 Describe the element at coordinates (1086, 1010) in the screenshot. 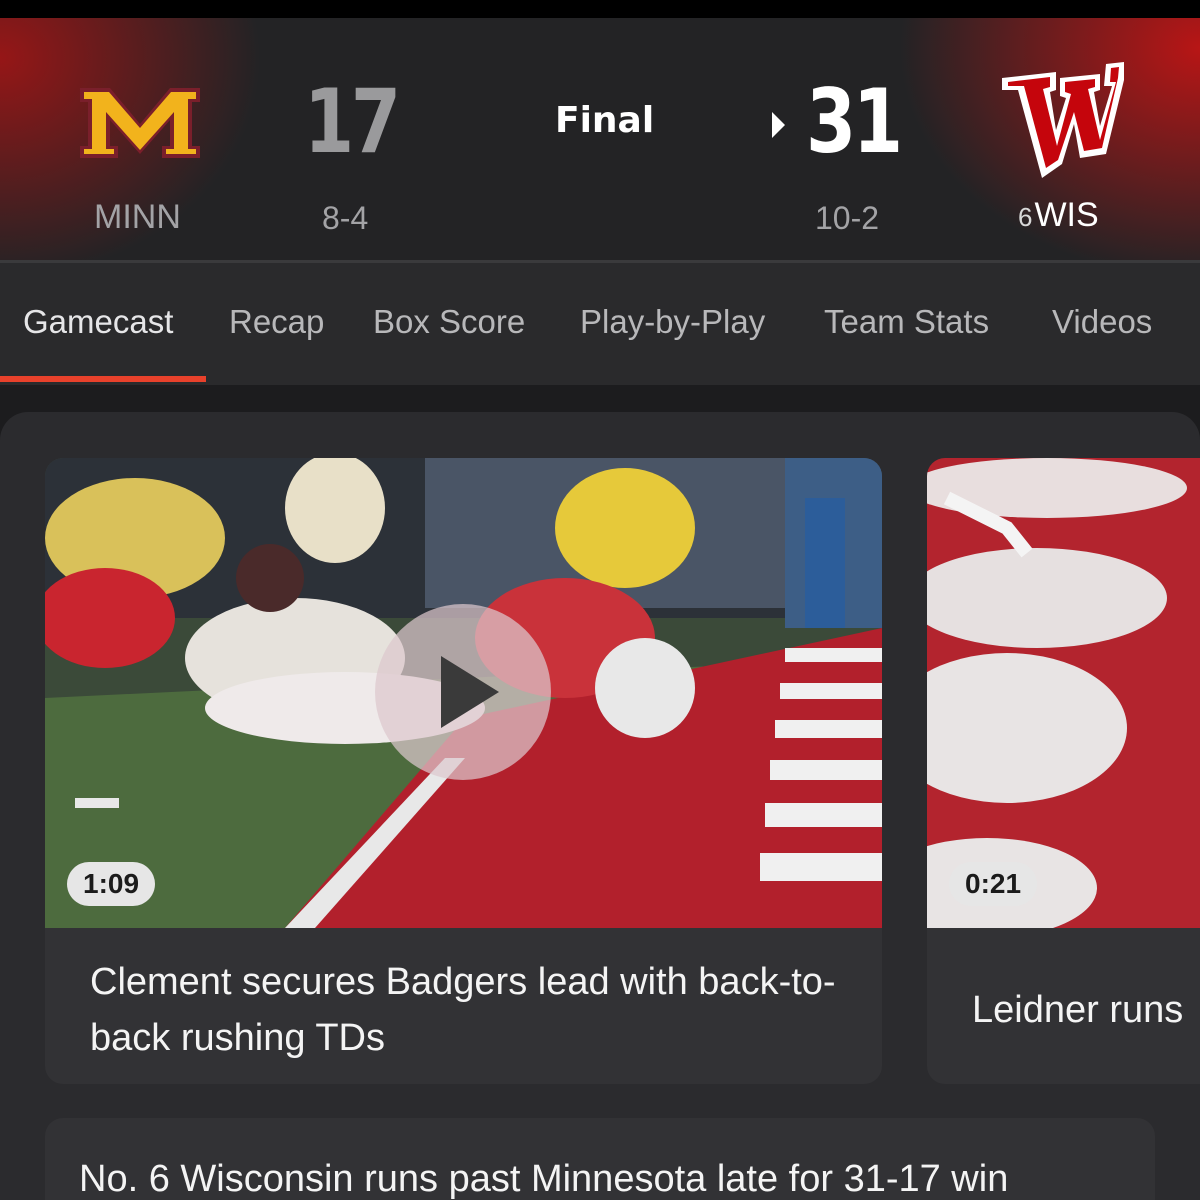

I see `video-title: Leidner runs` at that location.